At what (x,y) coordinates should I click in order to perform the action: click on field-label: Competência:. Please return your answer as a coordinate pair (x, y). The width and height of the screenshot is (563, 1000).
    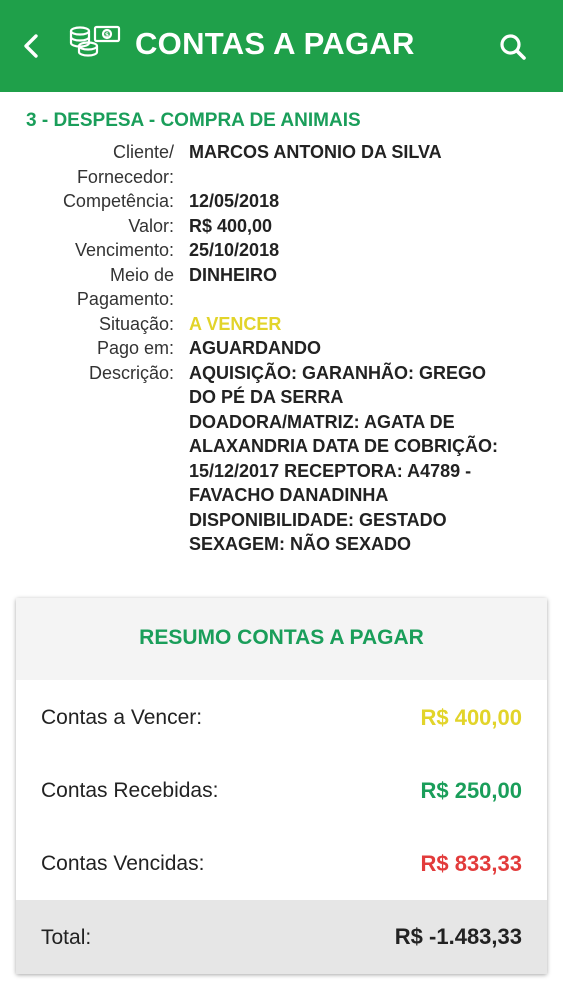
    Looking at the image, I should click on (94, 201).